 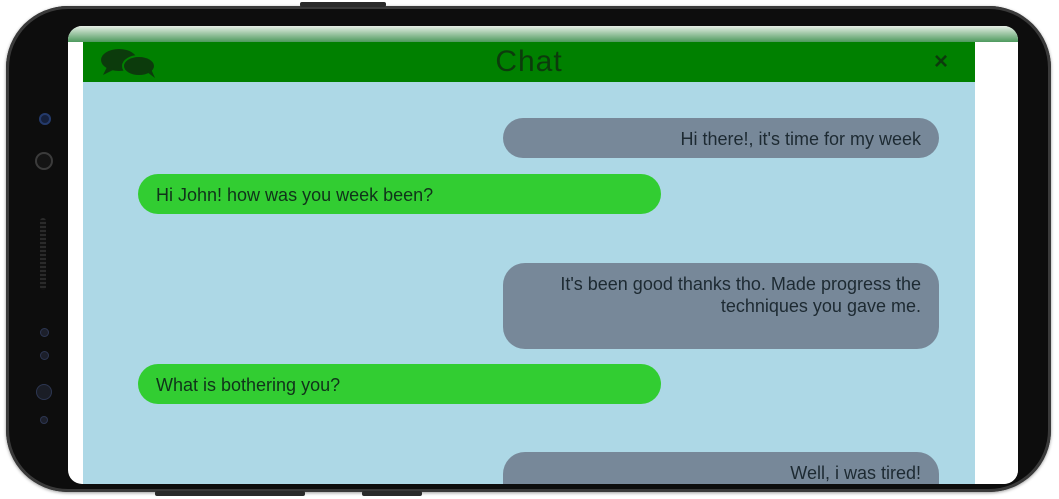 What do you see at coordinates (230, 493) in the screenshot?
I see `volume-button` at bounding box center [230, 493].